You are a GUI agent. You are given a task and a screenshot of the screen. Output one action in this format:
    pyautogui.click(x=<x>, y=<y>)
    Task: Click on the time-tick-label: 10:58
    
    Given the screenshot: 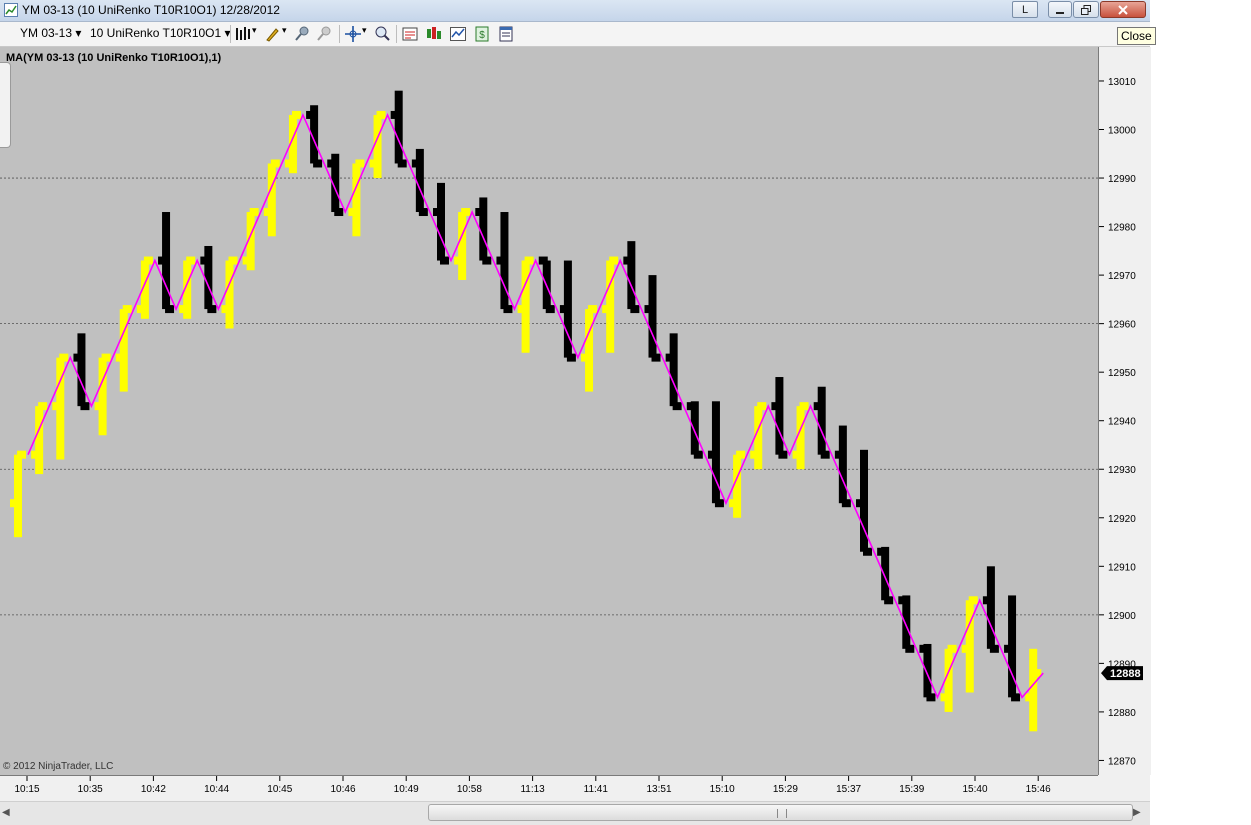 What is the action you would take?
    pyautogui.click(x=469, y=789)
    